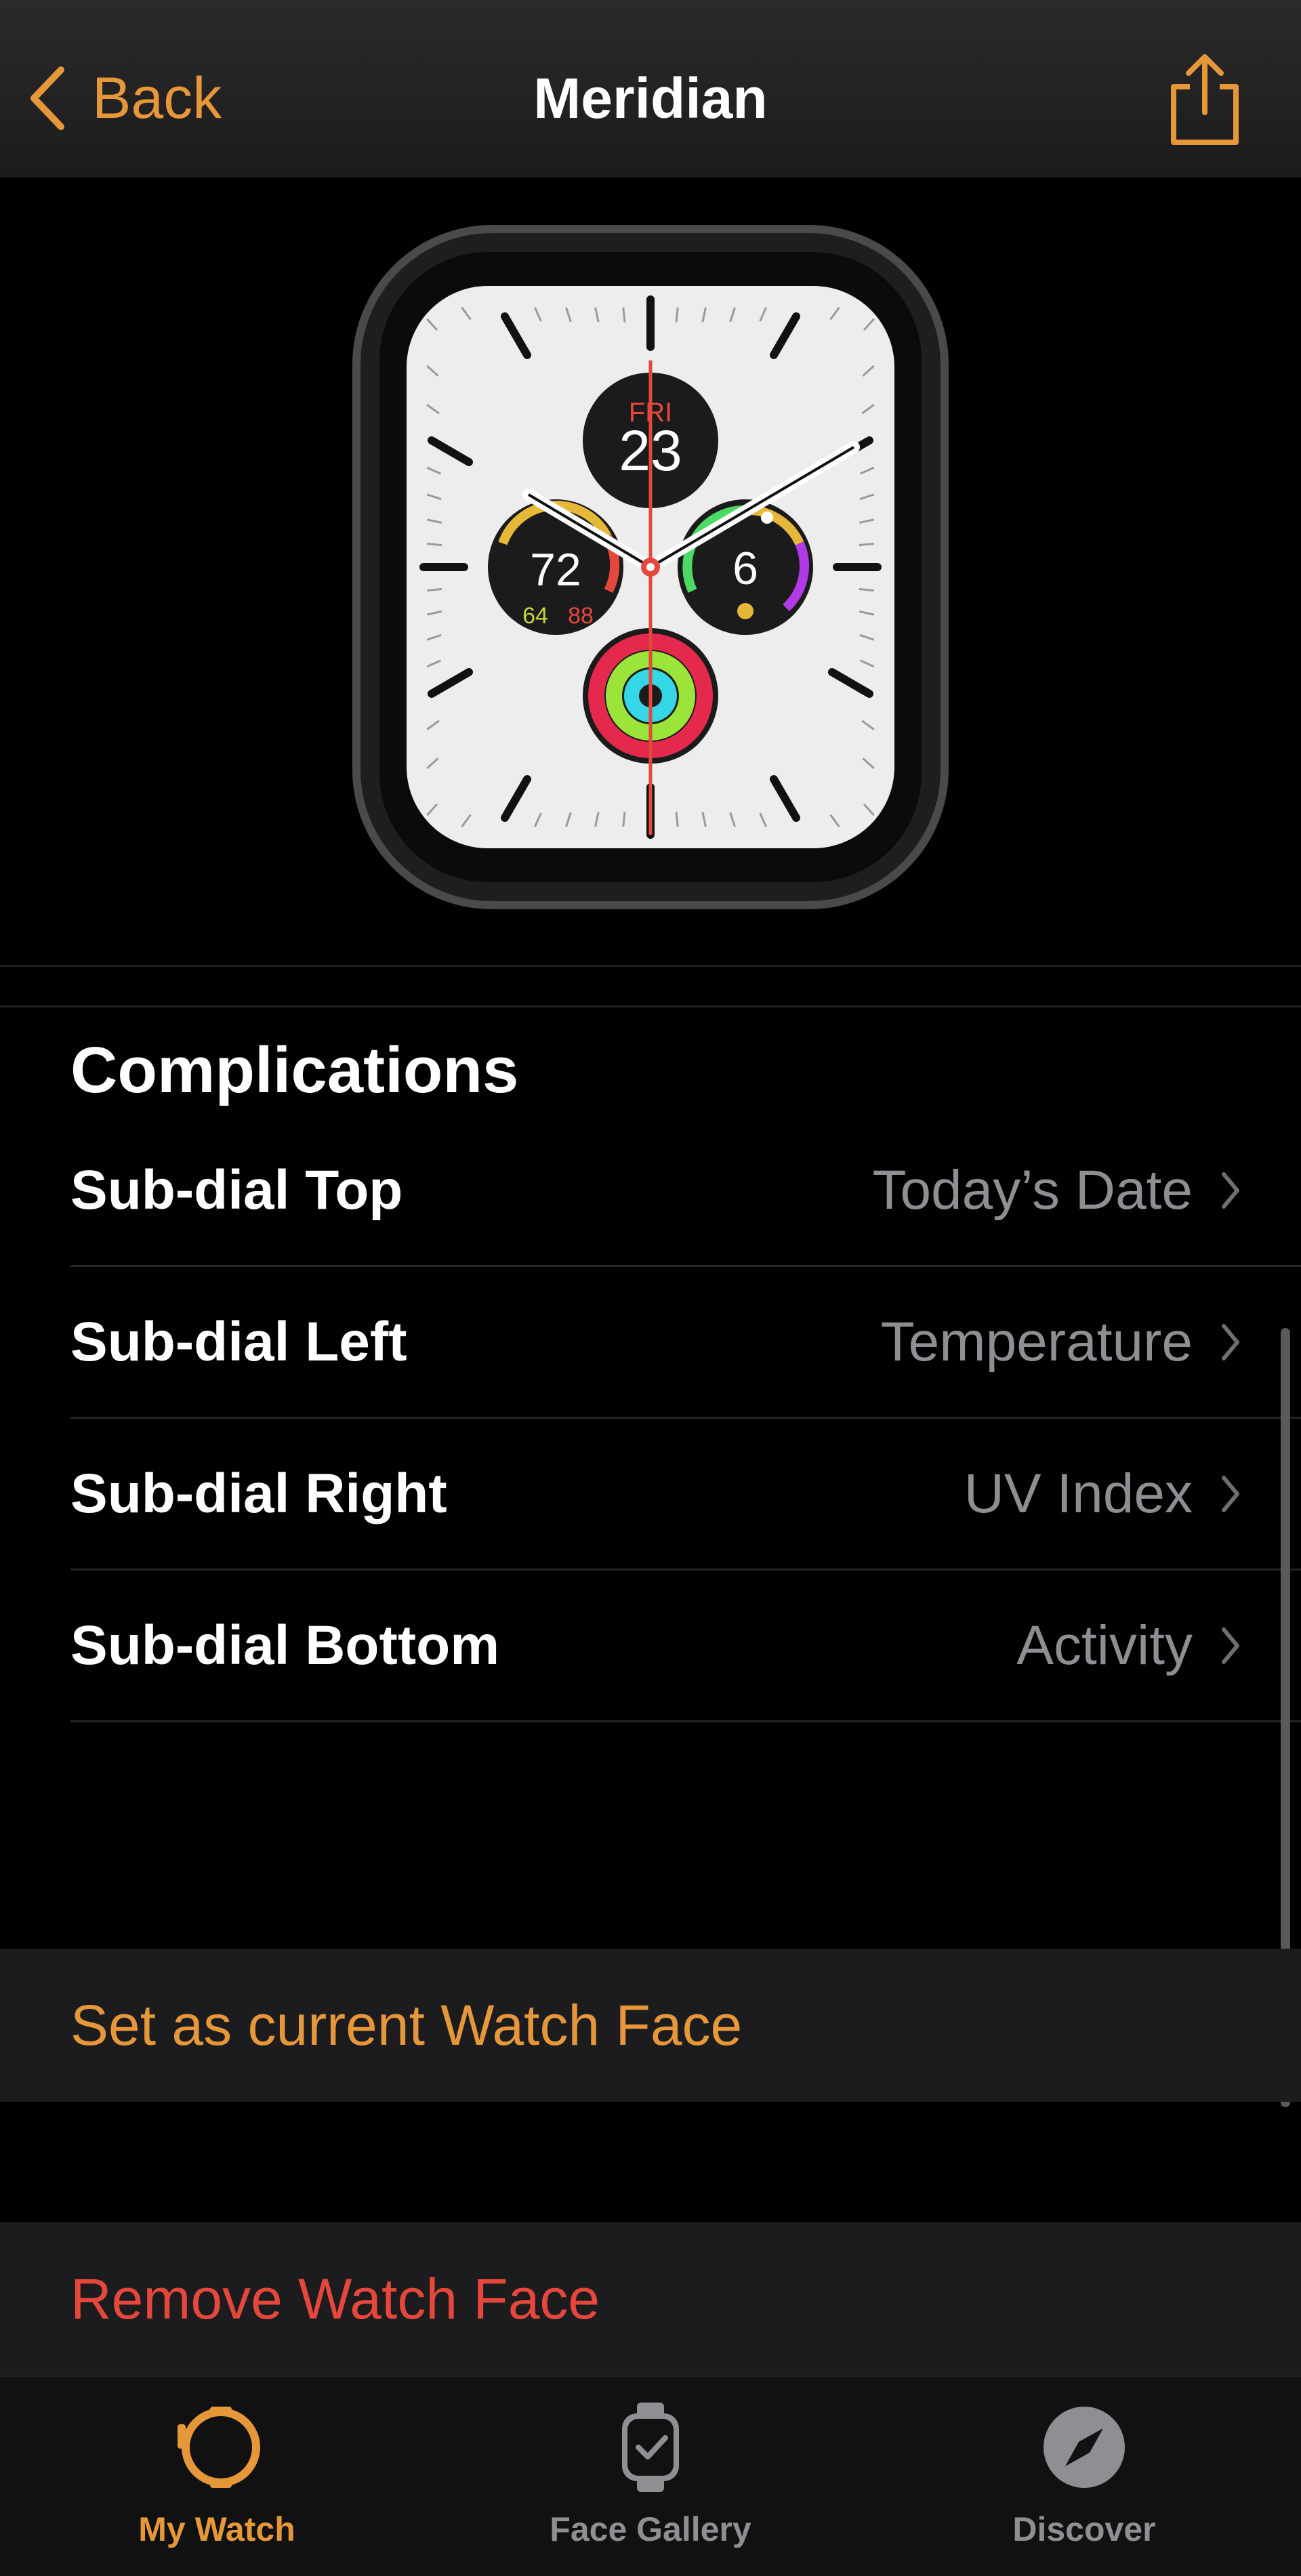 The image size is (1301, 2576). What do you see at coordinates (650, 98) in the screenshot?
I see `page-title: Meridian` at bounding box center [650, 98].